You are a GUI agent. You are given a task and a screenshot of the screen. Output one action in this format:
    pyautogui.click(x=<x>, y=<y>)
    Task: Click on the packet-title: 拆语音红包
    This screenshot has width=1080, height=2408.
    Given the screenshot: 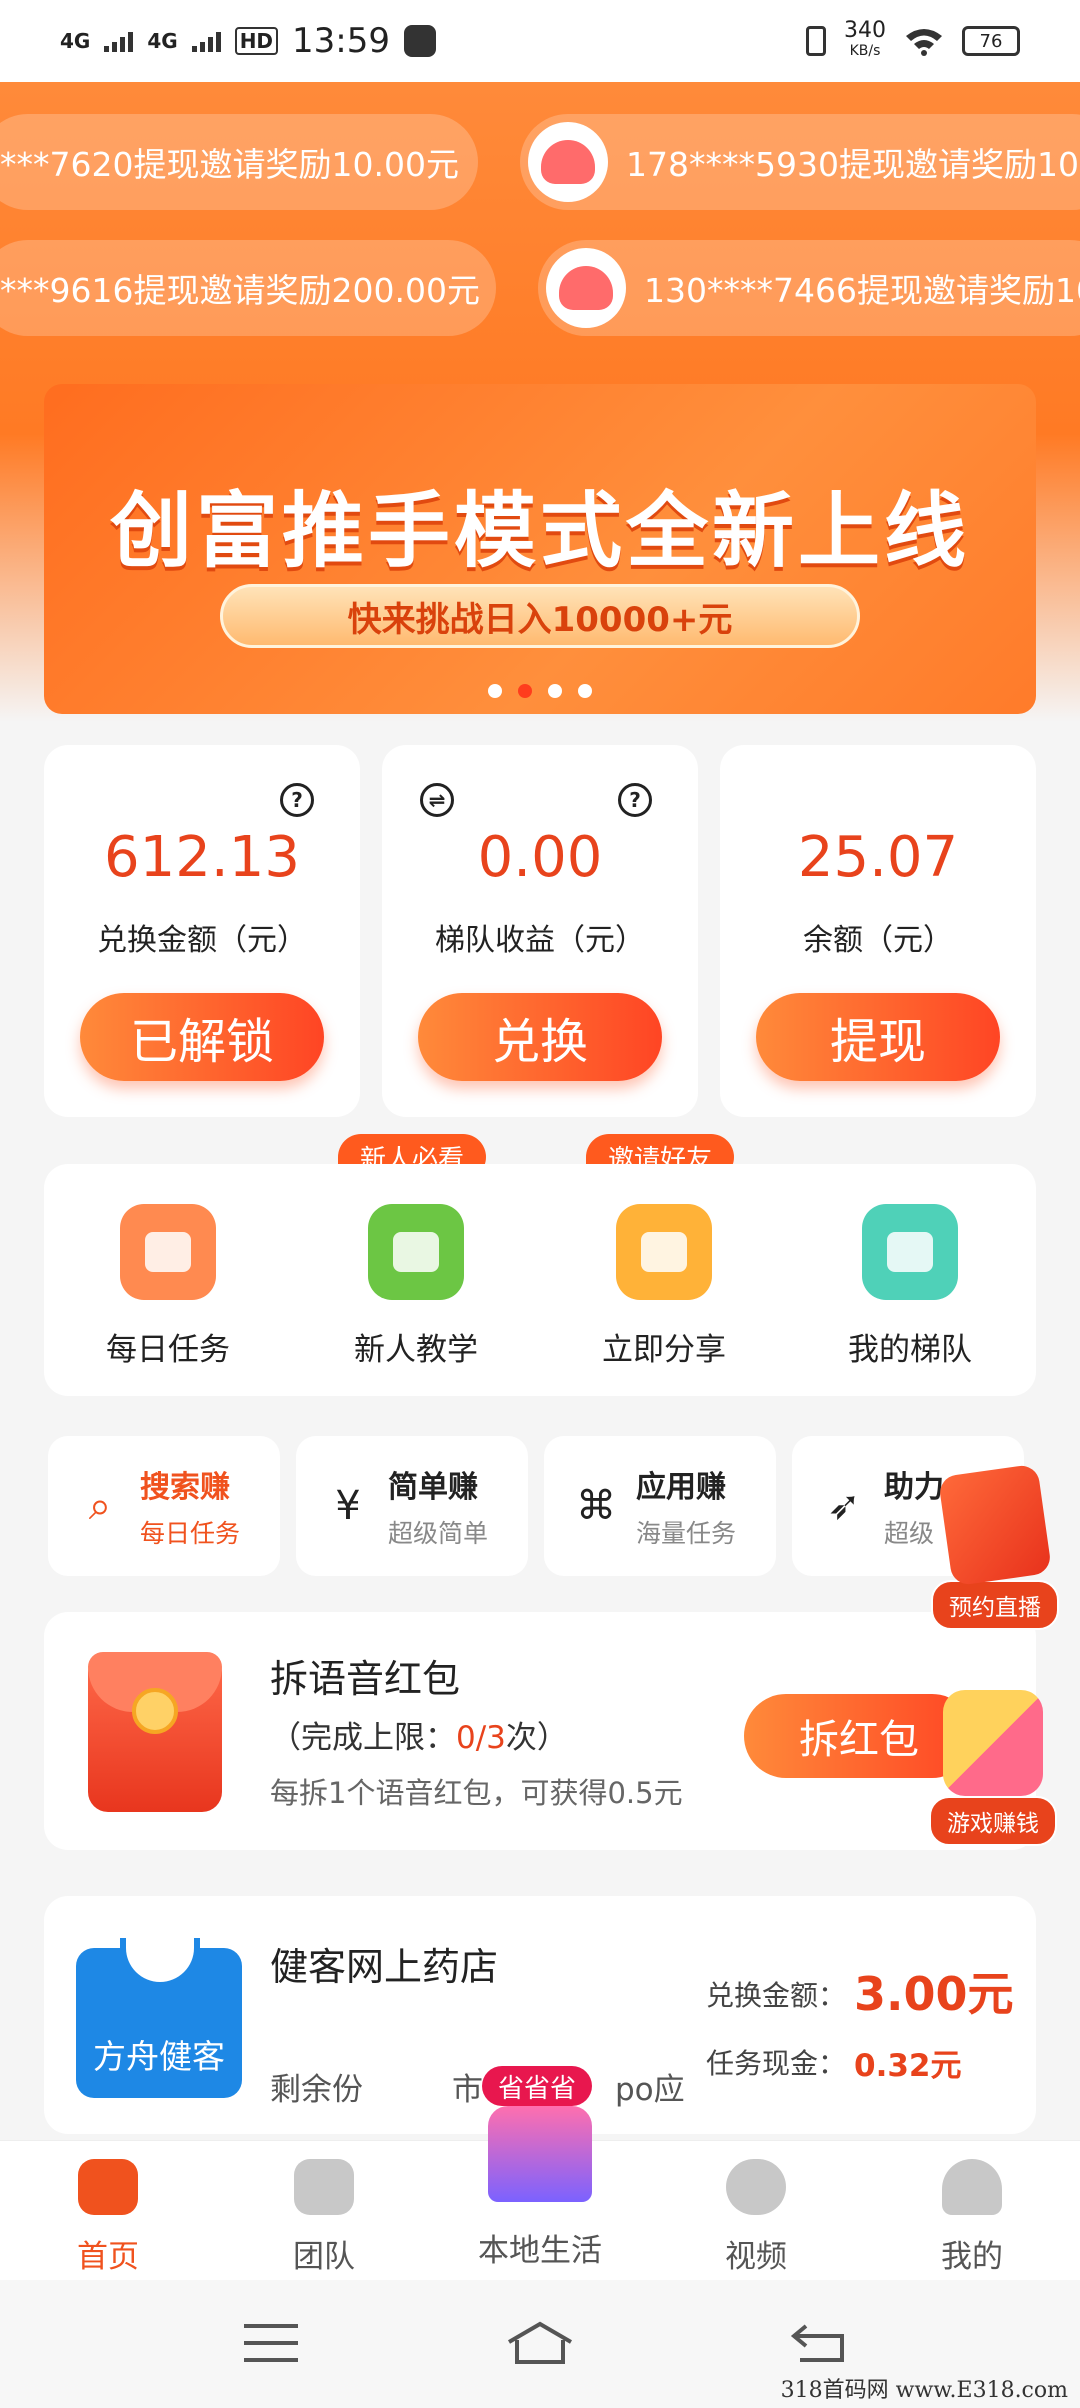 What is the action you would take?
    pyautogui.click(x=365, y=1679)
    